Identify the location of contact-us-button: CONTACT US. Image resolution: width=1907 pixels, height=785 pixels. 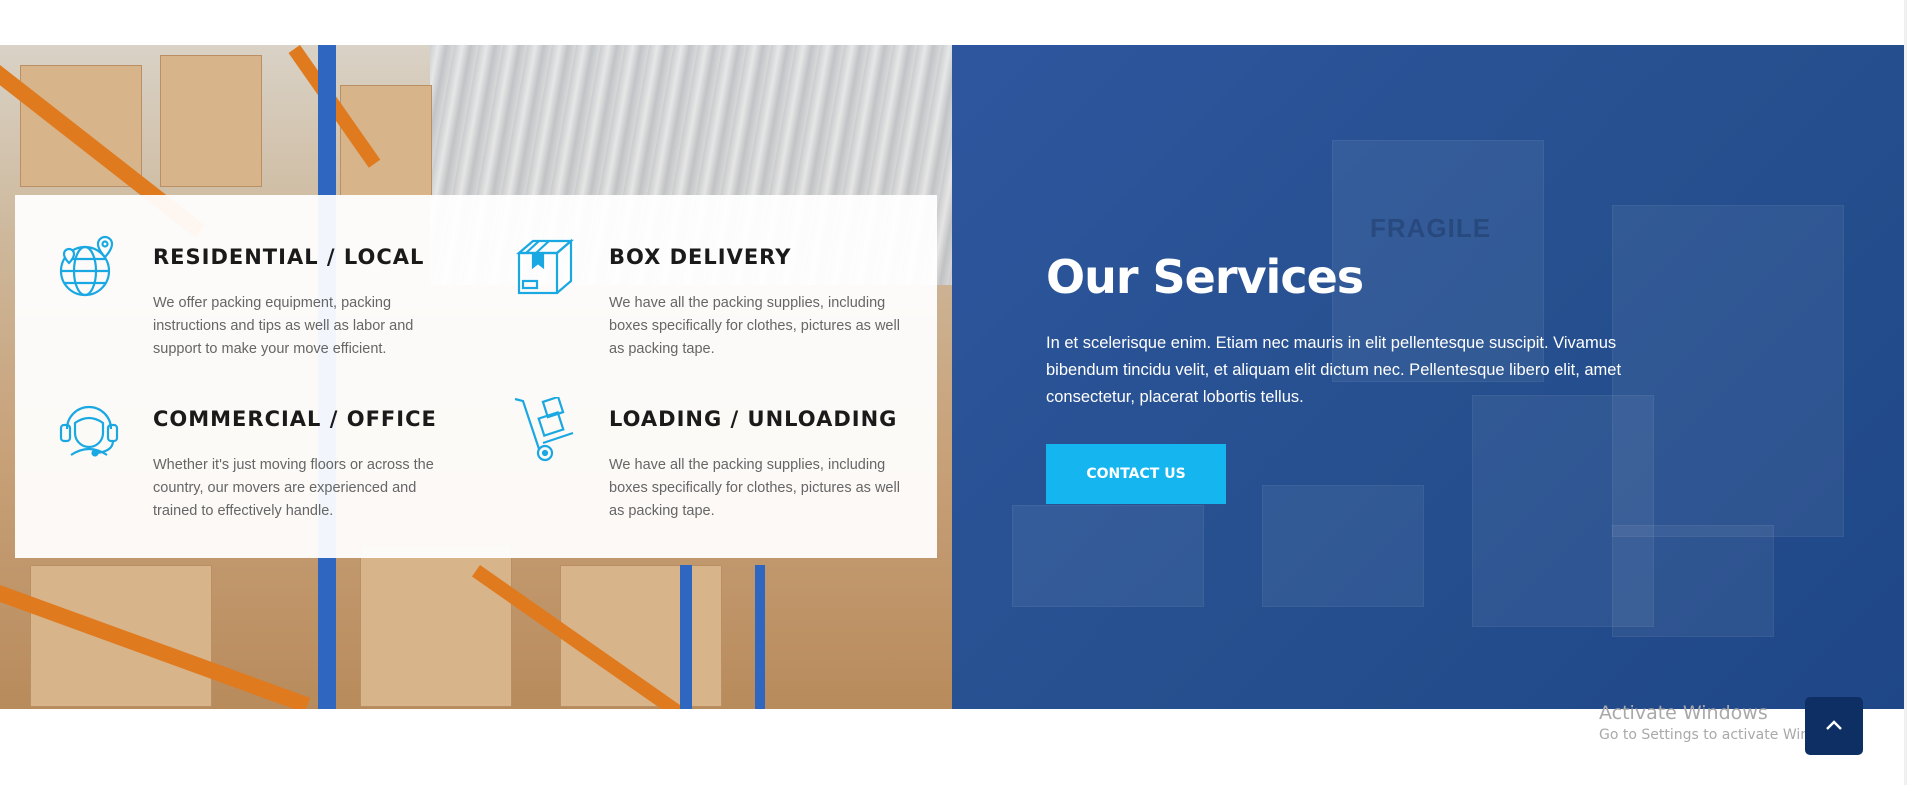
(1136, 474).